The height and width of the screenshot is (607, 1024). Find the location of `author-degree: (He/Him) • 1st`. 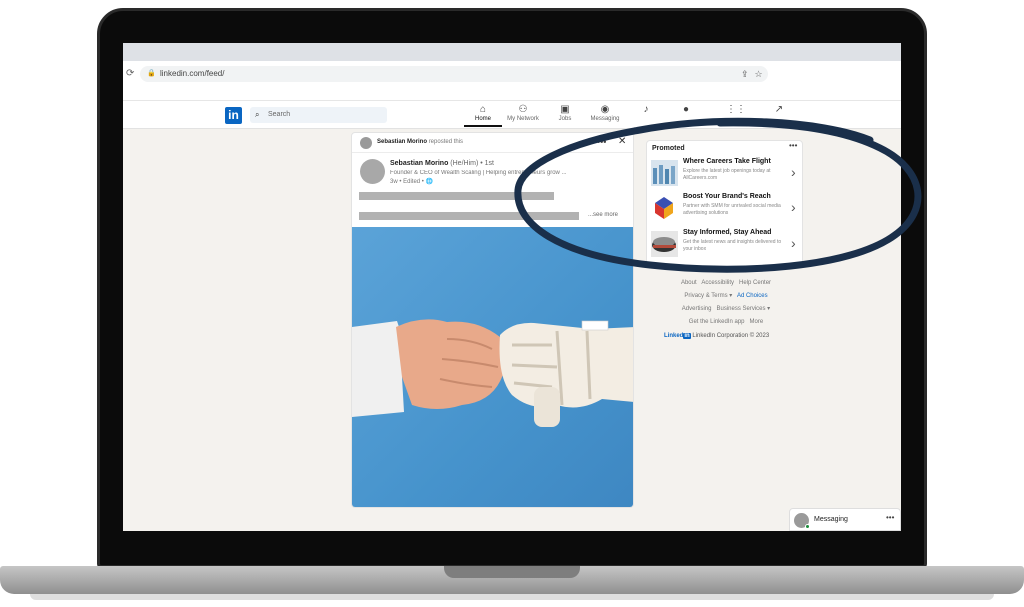

author-degree: (He/Him) • 1st is located at coordinates (472, 163).